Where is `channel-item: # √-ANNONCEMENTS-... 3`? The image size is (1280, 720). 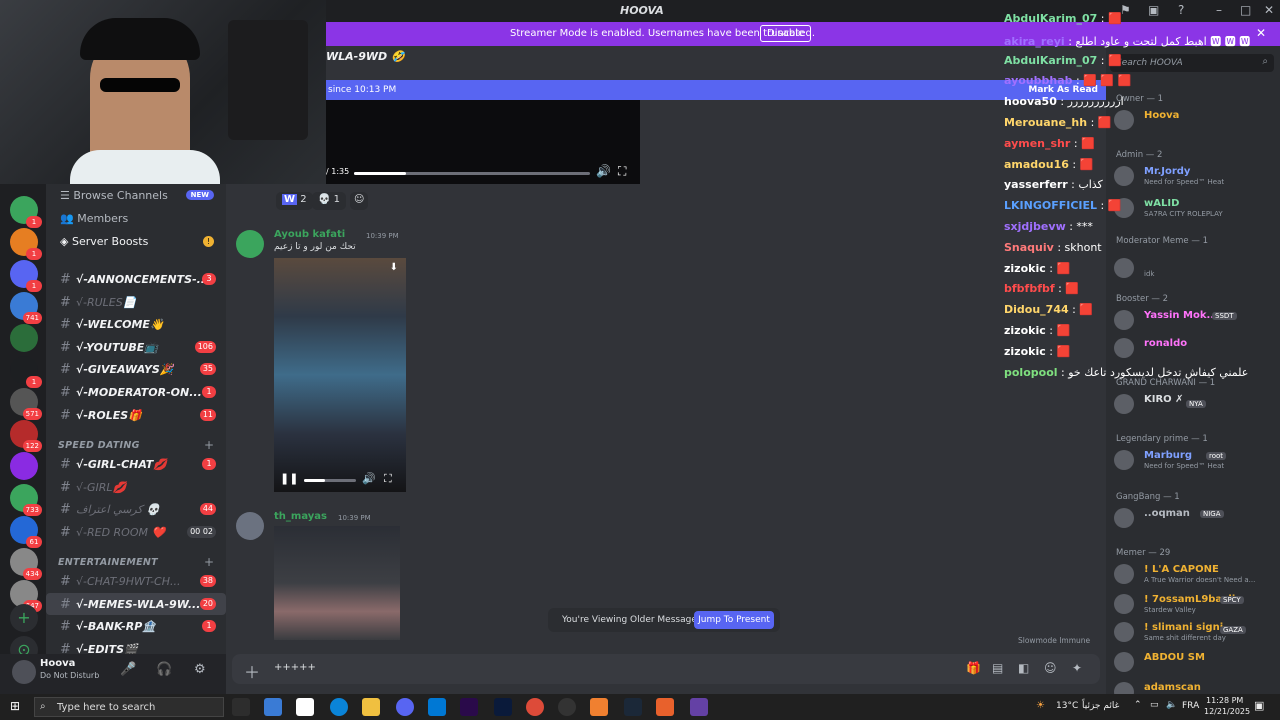
channel-item: # √-ANNONCEMENTS-... 3 is located at coordinates (136, 279).